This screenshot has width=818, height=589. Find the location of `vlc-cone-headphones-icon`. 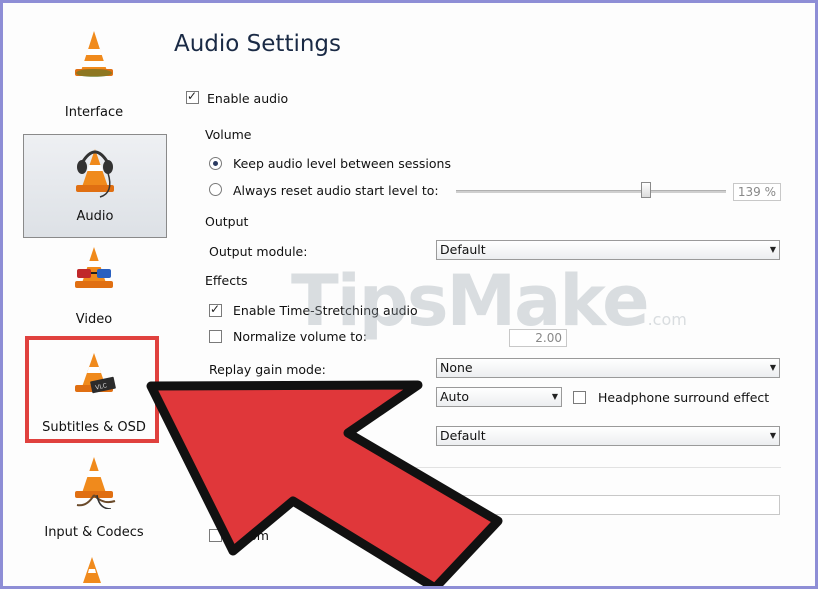

vlc-cone-headphones-icon is located at coordinates (95, 173).